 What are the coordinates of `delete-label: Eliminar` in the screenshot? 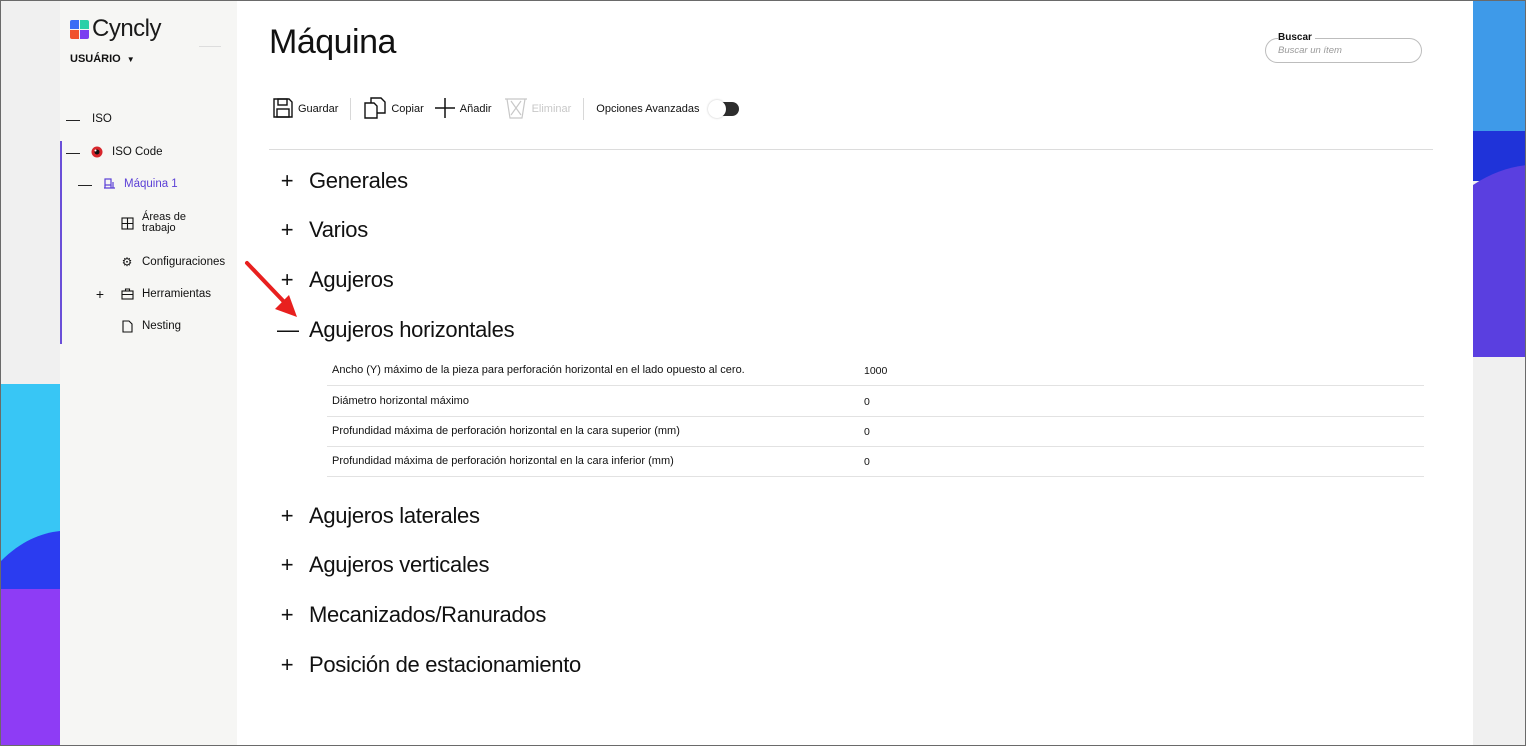 It's located at (551, 109).